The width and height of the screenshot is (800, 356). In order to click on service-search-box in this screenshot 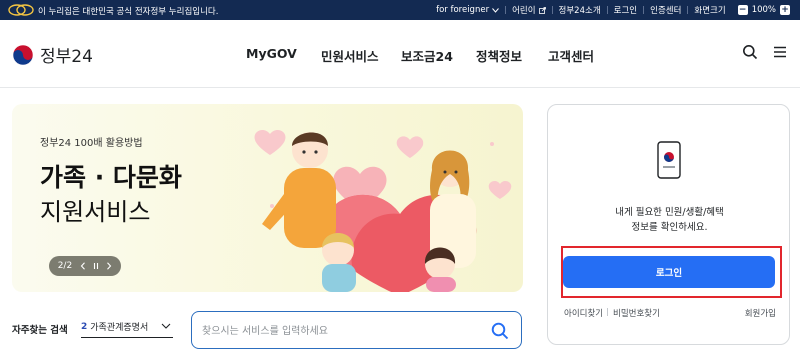, I will do `click(356, 330)`.